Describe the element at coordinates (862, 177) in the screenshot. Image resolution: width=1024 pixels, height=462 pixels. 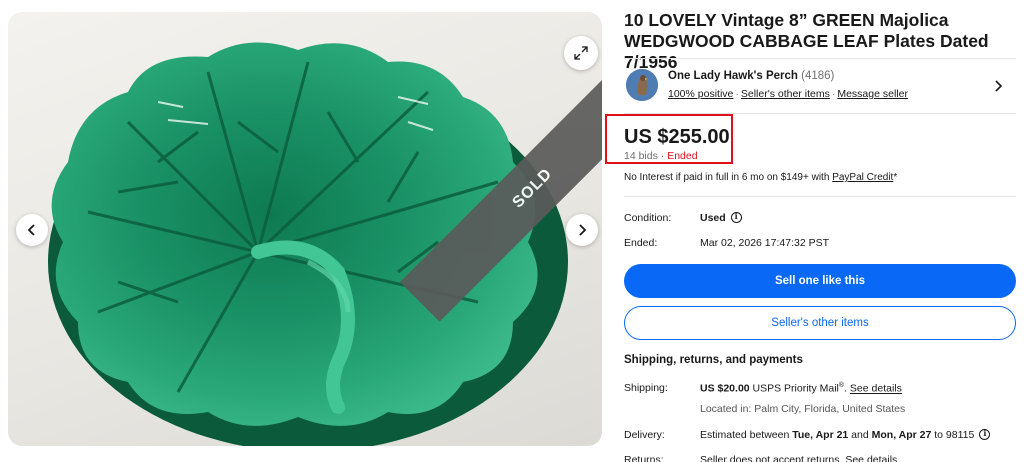
I see `paypal-credit-link: PayPal Credit` at that location.